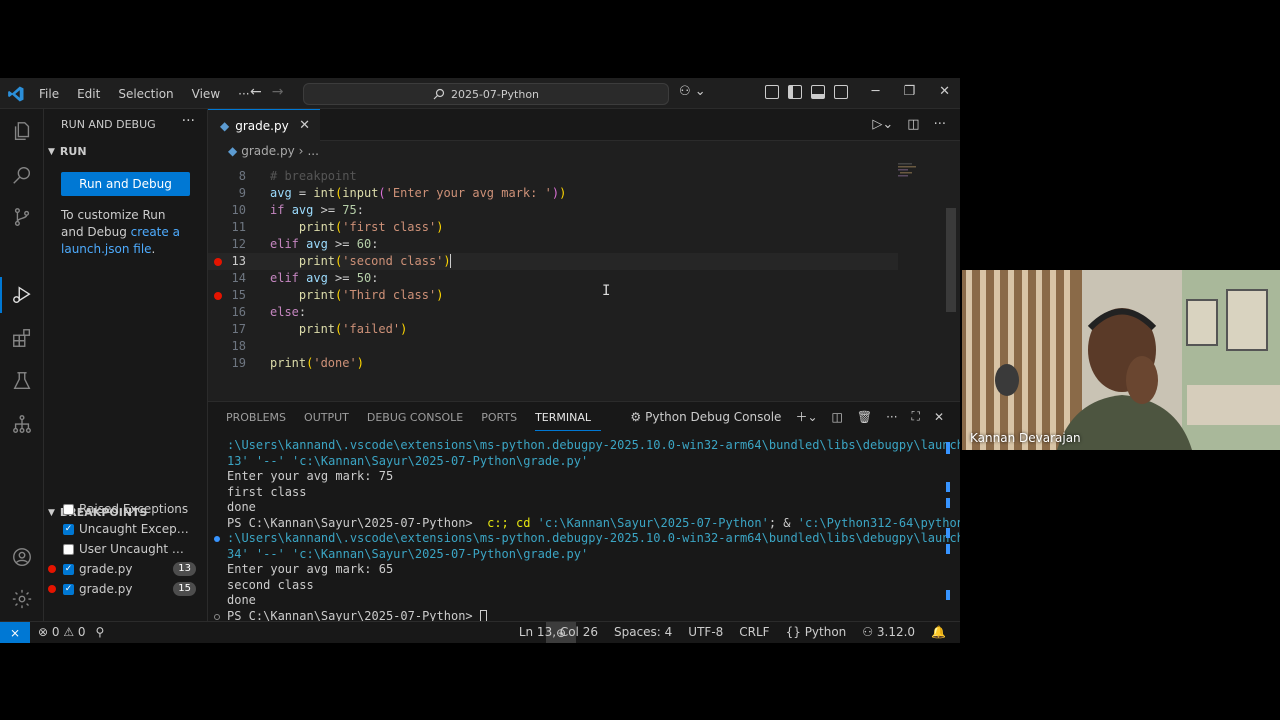 This screenshot has height=720, width=1280. Describe the element at coordinates (206, 94) in the screenshot. I see `menu-view: View` at that location.